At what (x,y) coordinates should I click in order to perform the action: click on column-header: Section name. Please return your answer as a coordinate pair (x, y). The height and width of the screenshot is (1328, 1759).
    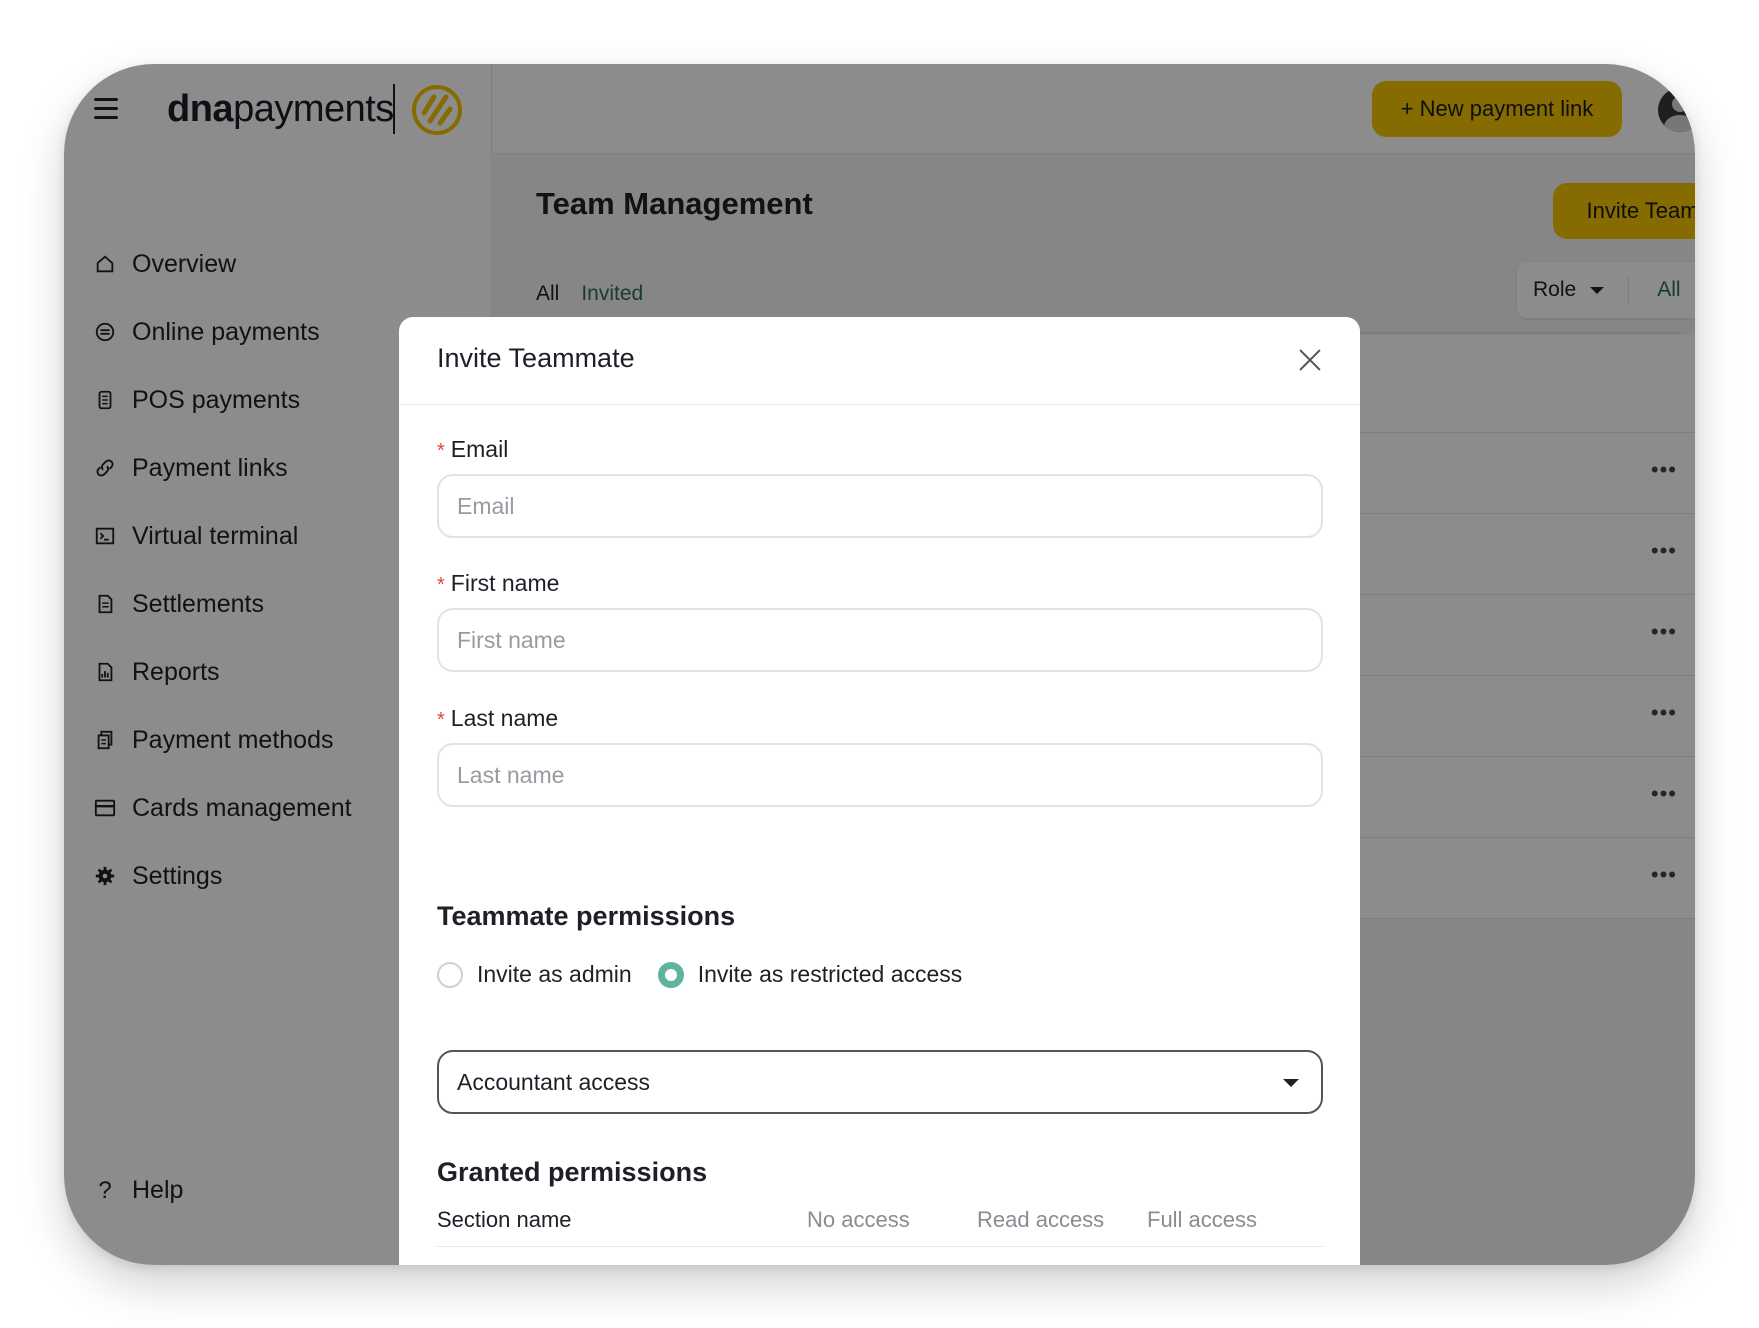
    Looking at the image, I should click on (504, 1219).